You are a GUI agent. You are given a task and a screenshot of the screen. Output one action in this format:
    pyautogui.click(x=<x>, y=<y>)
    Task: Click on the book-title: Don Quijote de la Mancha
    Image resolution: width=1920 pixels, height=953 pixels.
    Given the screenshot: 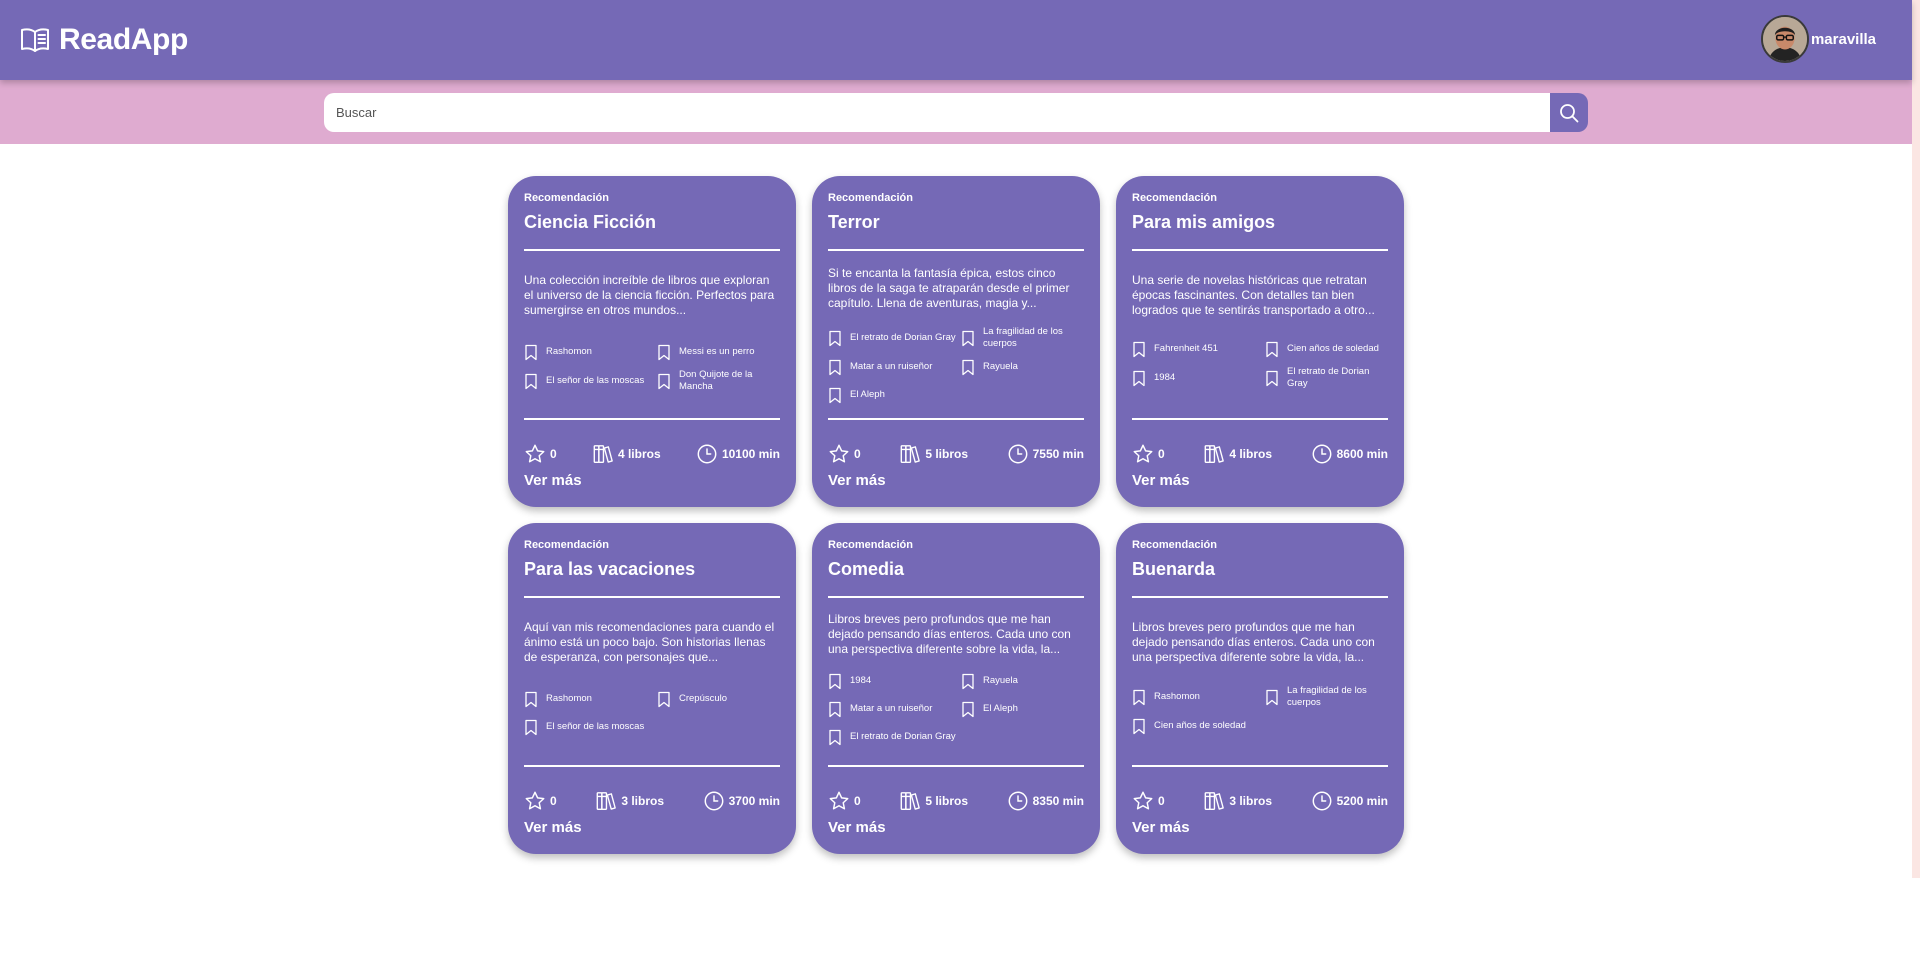 What is the action you would take?
    pyautogui.click(x=716, y=380)
    